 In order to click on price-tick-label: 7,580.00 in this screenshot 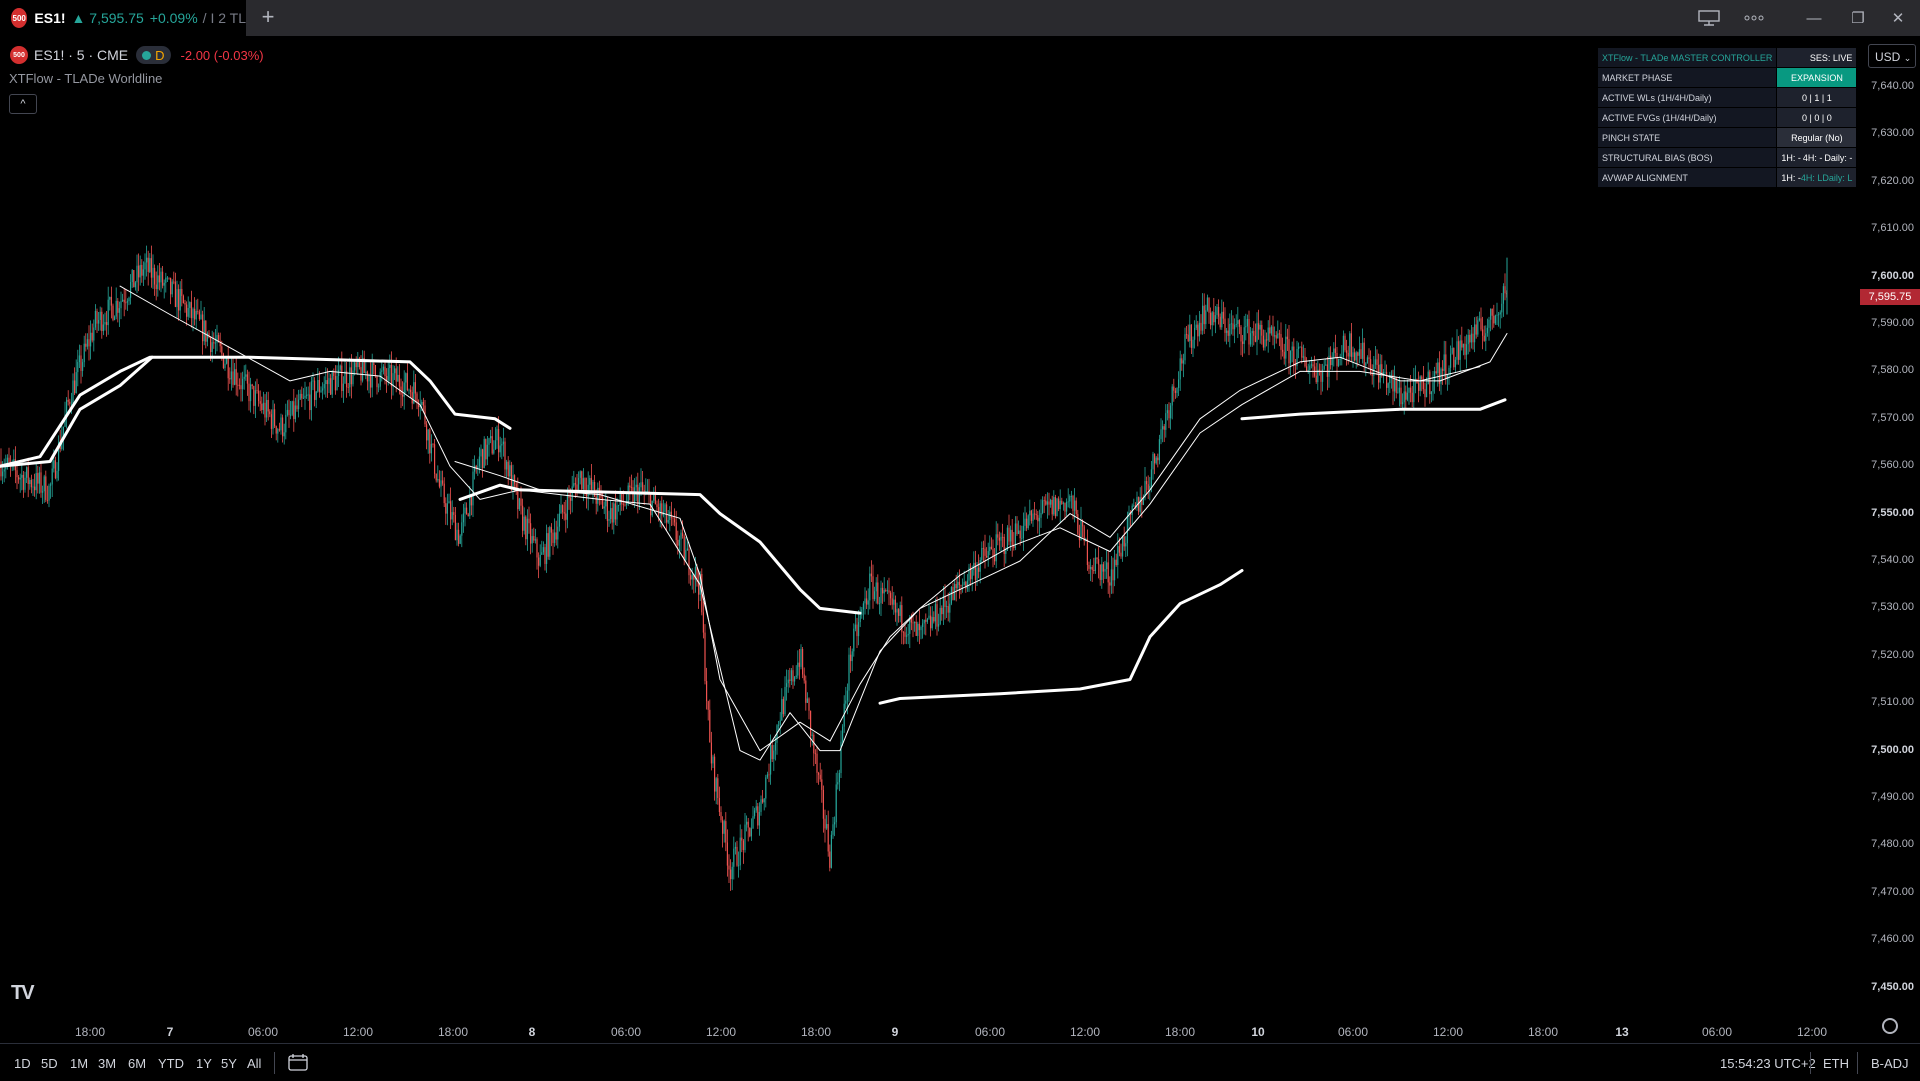, I will do `click(1892, 370)`.